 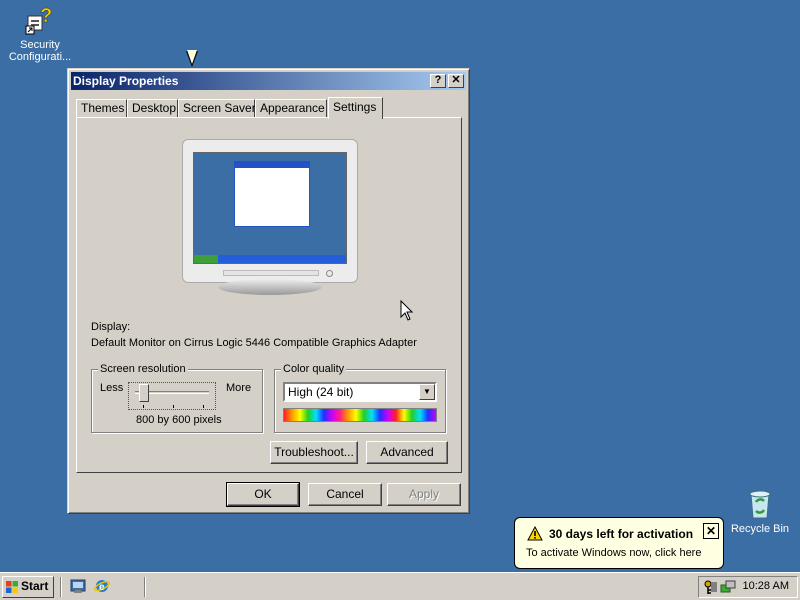 I want to click on security-config-icon: ?, so click(x=38, y=20).